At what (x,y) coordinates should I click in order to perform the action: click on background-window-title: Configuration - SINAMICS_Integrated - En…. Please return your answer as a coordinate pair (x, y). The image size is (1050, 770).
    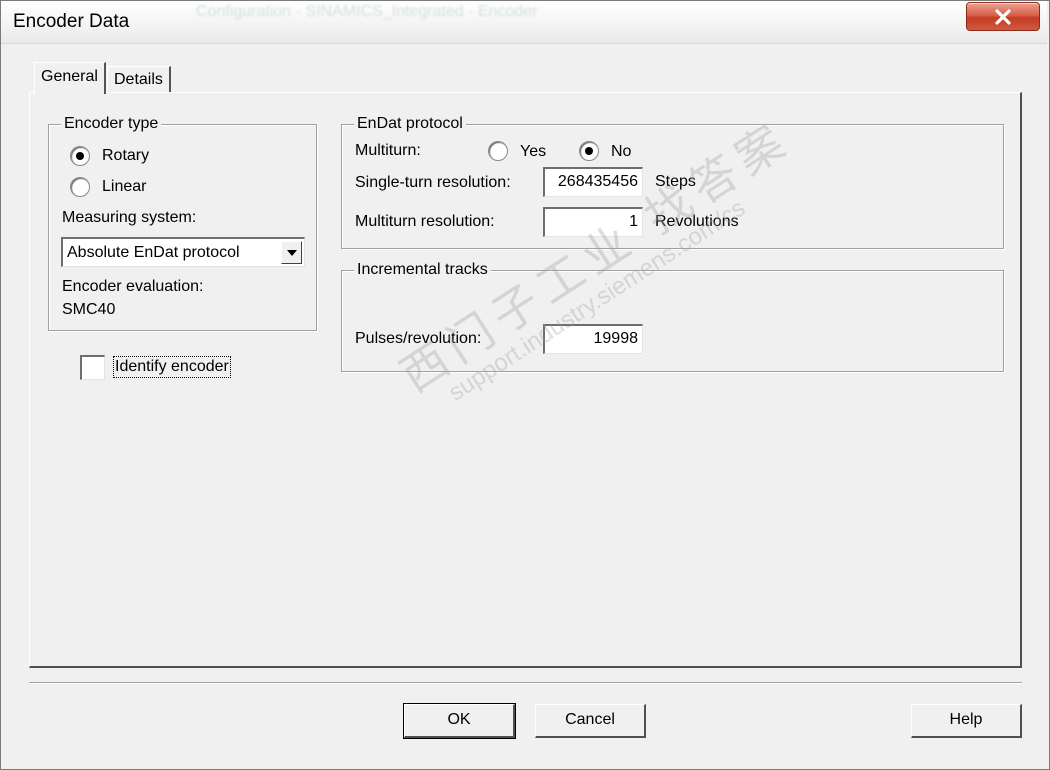
    Looking at the image, I should click on (521, 22).